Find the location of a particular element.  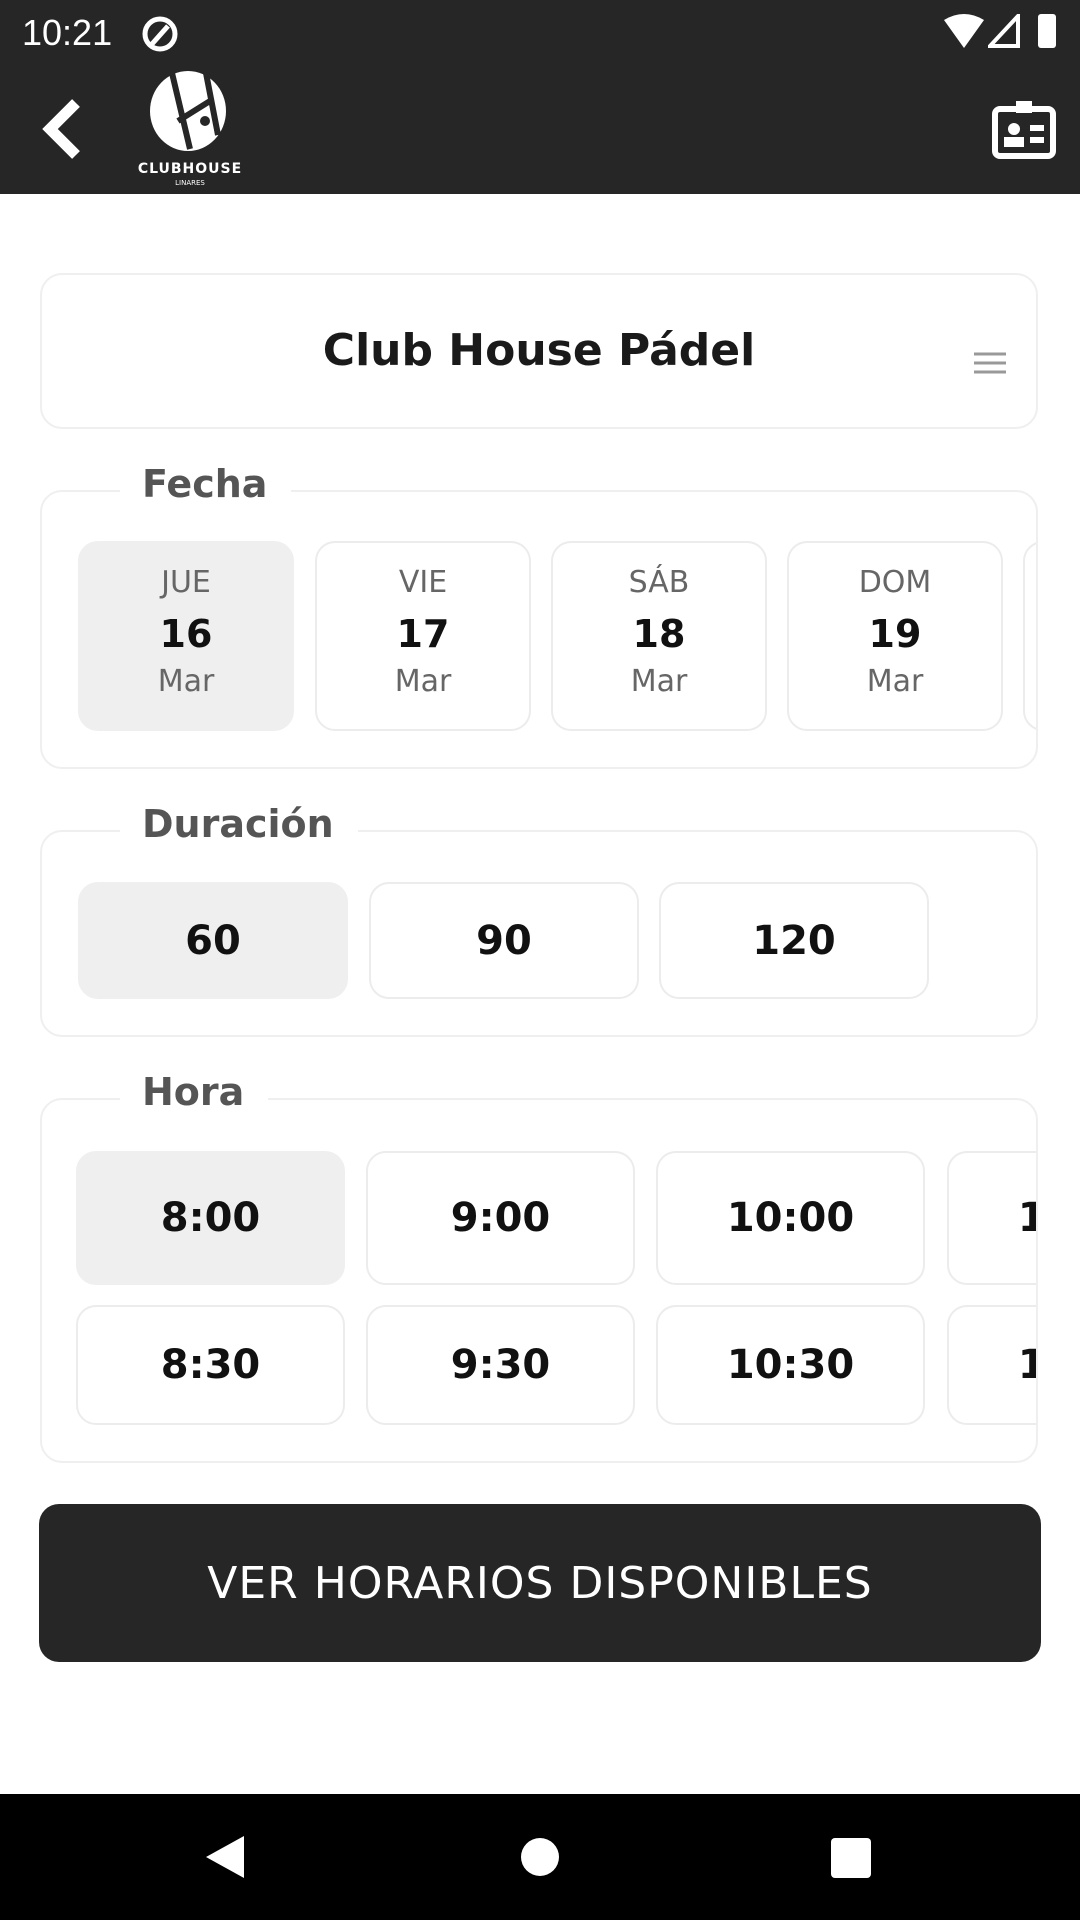

weekday: SÁB is located at coordinates (659, 582).